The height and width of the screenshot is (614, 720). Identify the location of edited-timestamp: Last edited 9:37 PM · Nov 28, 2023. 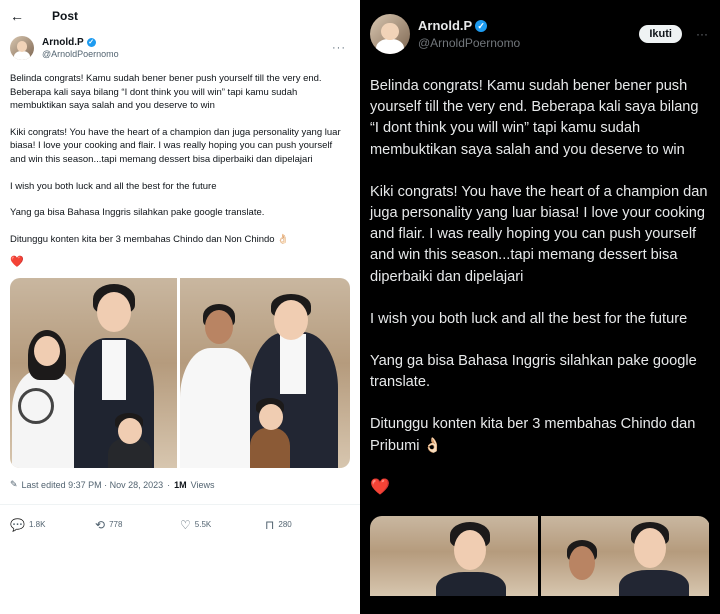
(93, 485).